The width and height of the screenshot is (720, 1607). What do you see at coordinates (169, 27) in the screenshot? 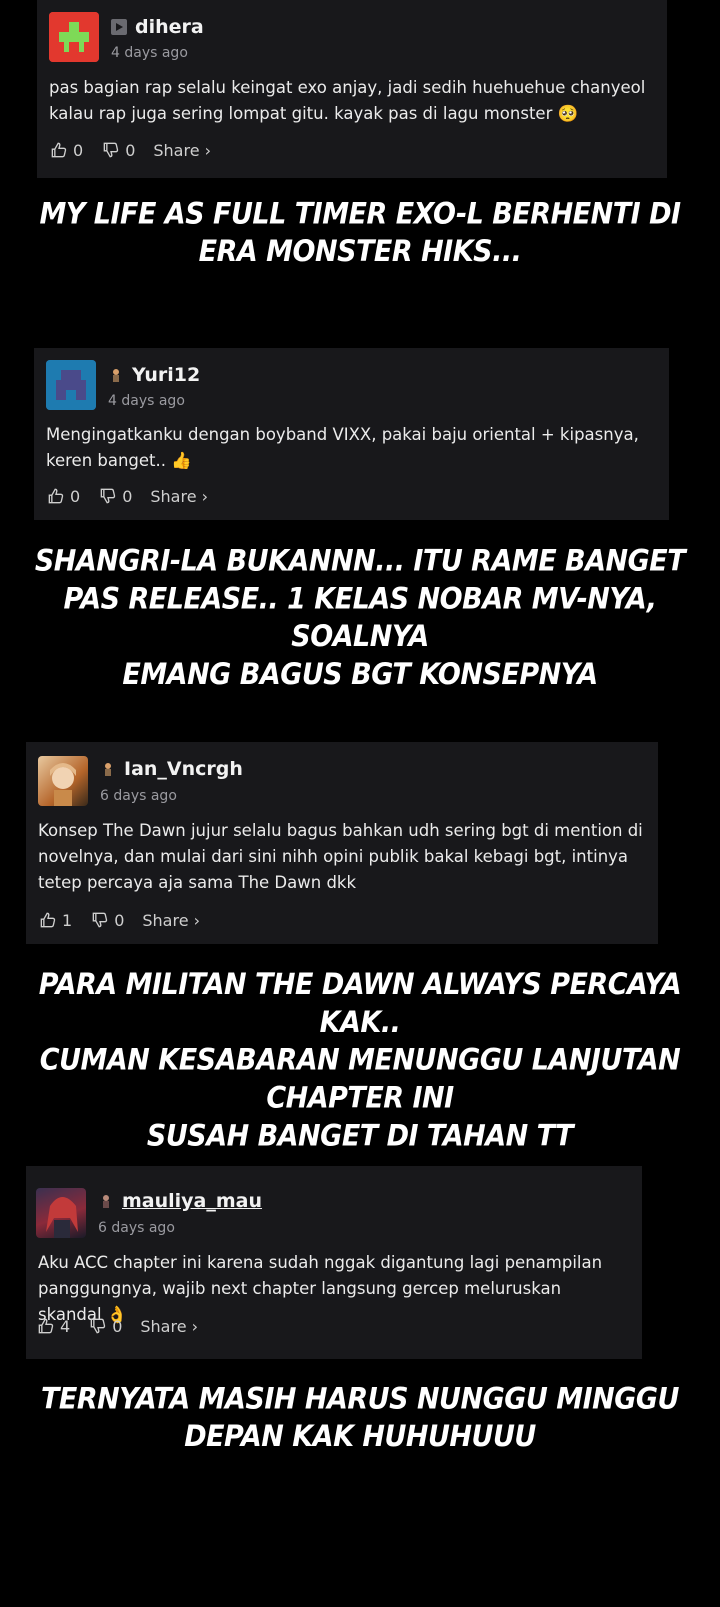
I see `username: dihera` at bounding box center [169, 27].